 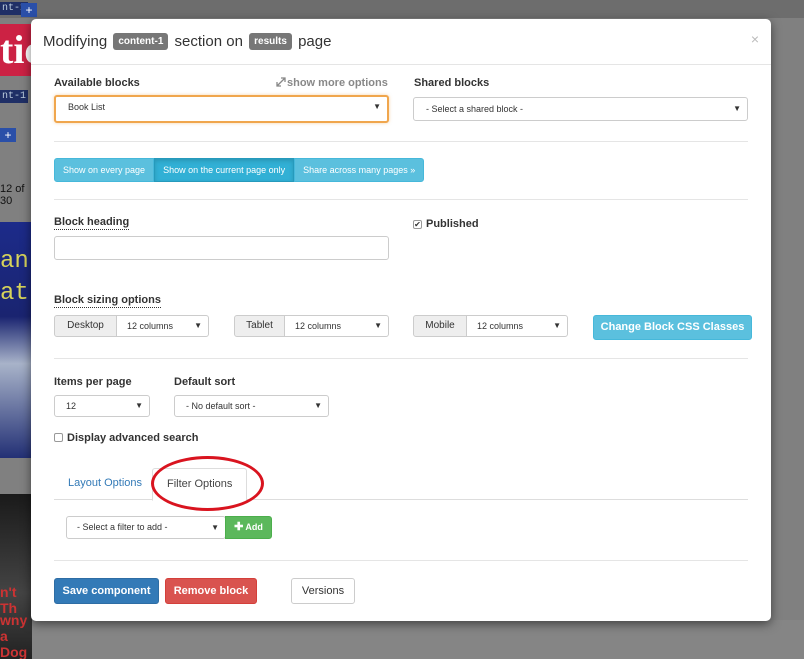 What do you see at coordinates (418, 639) in the screenshot?
I see `background-footer-area` at bounding box center [418, 639].